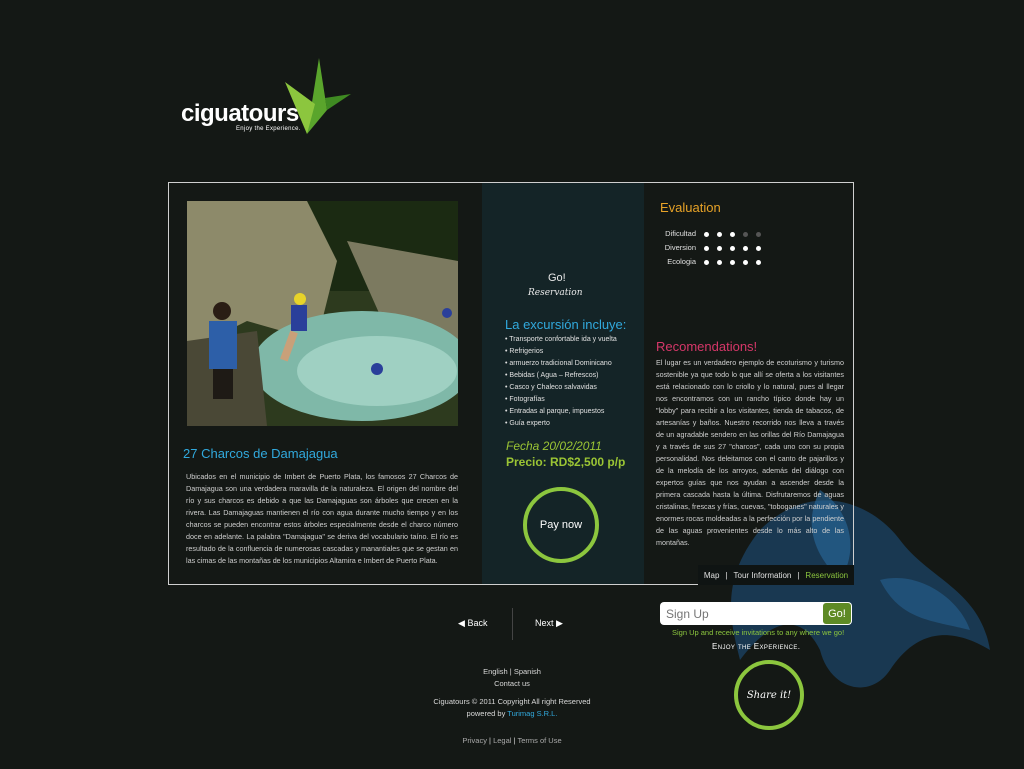 This screenshot has height=769, width=1024. I want to click on go-reservation-label: Go!, so click(557, 278).